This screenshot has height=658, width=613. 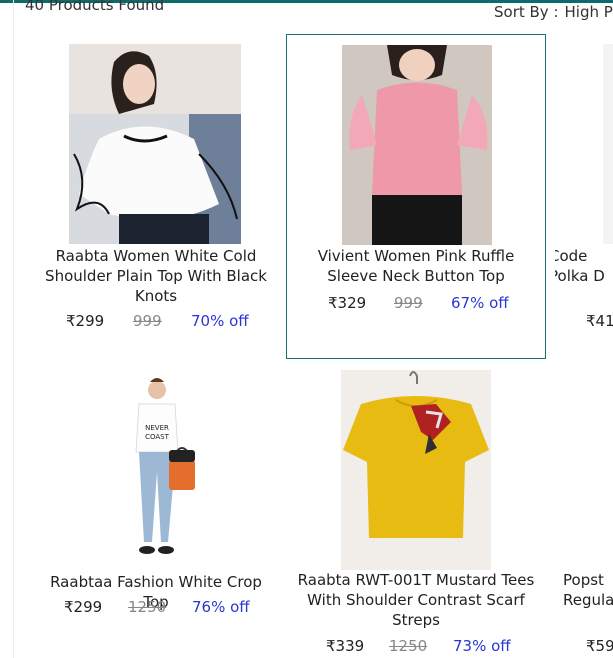 I want to click on sort-value: High Pr, so click(x=589, y=12).